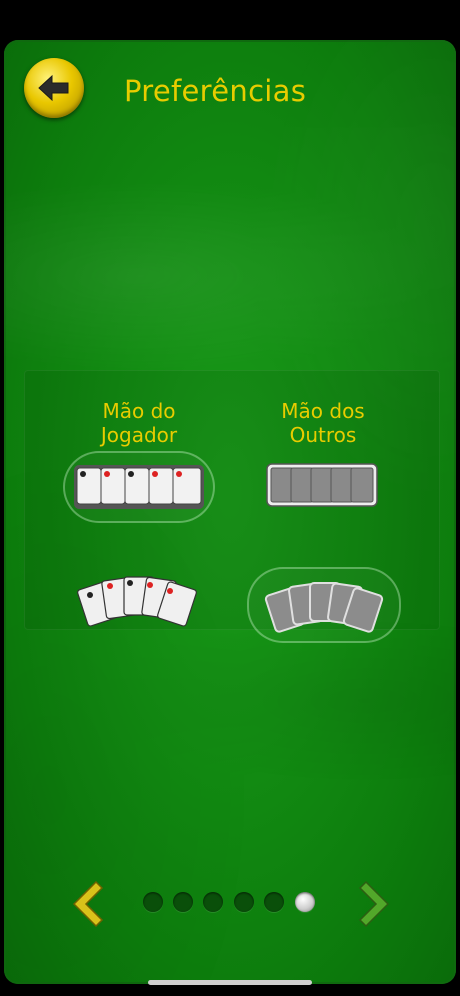 The width and height of the screenshot is (460, 996). I want to click on chevron-left-icon, so click(88, 904).